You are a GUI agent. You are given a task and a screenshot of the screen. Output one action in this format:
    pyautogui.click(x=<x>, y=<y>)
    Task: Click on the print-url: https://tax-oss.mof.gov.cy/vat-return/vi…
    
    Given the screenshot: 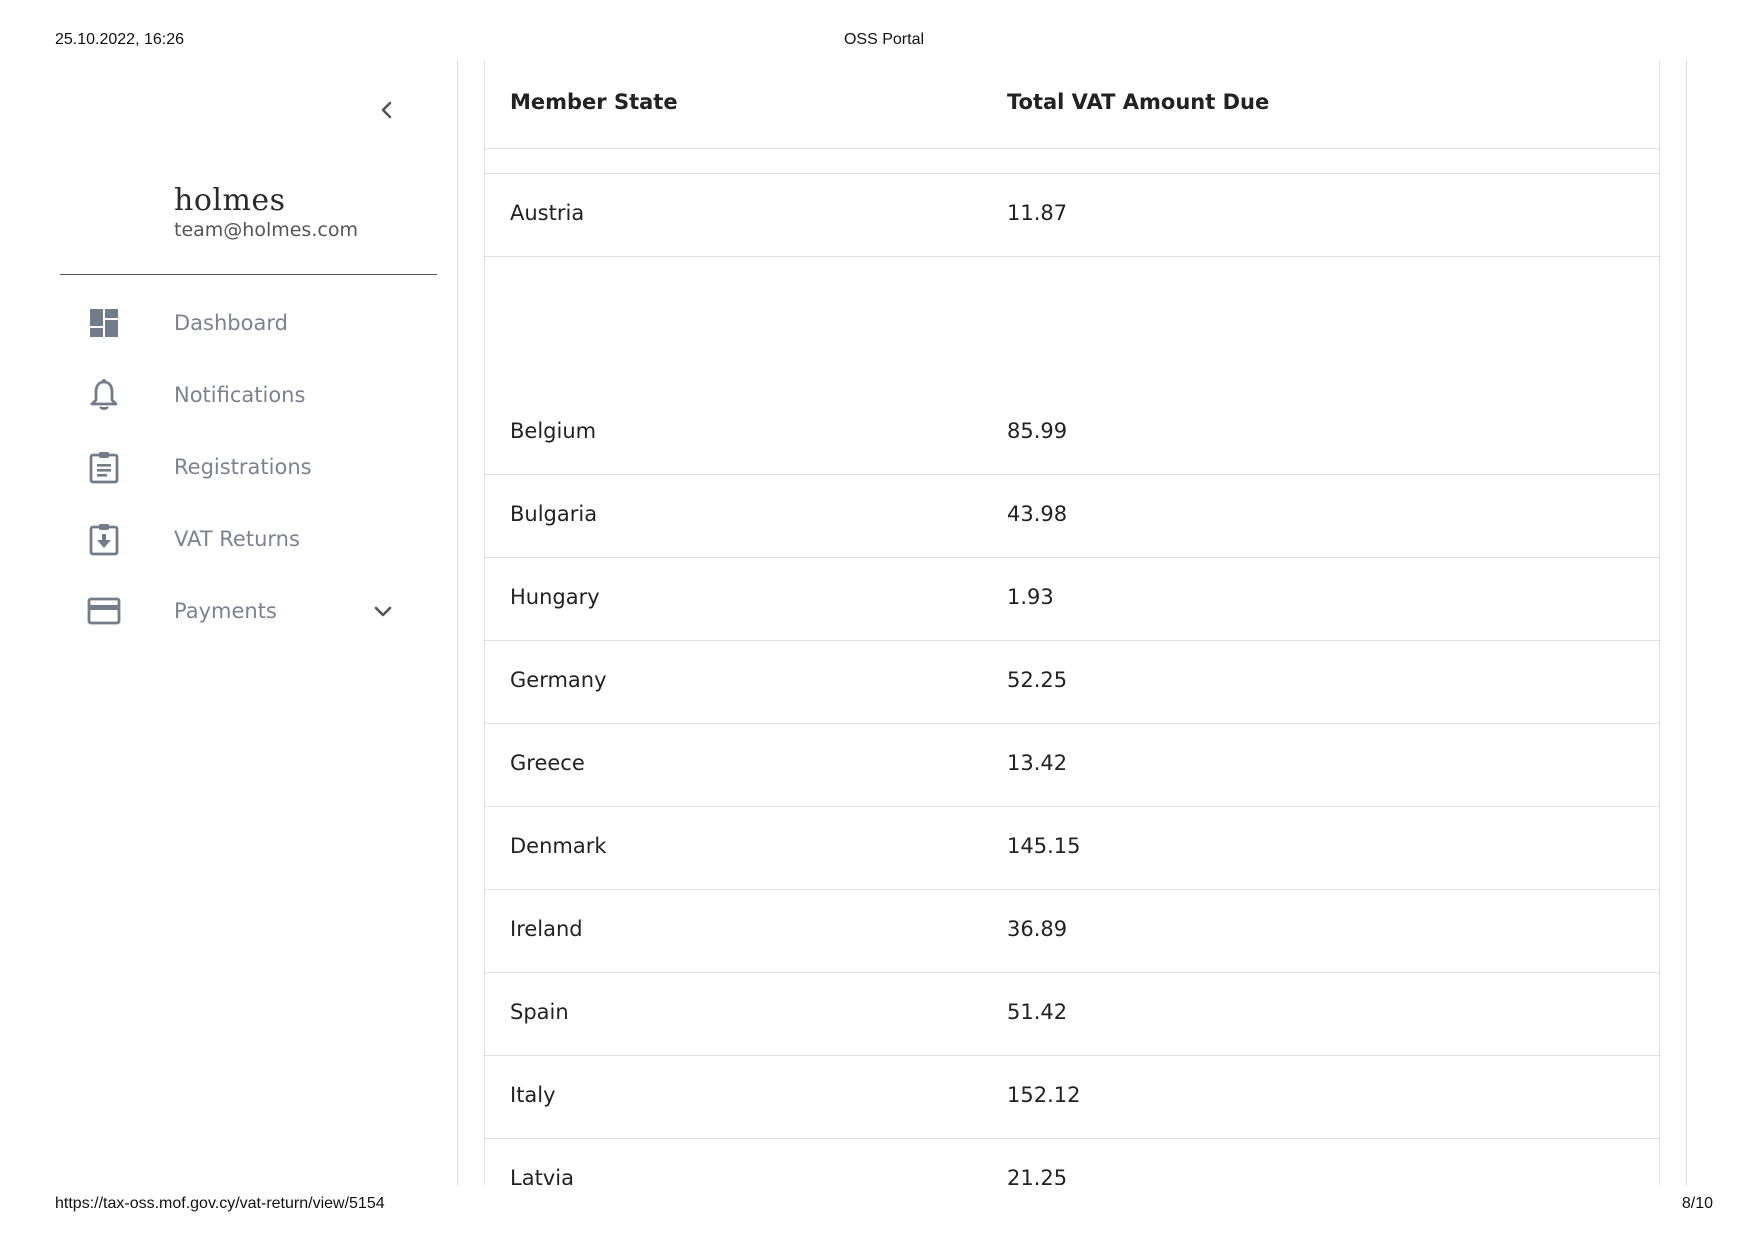 What is the action you would take?
    pyautogui.click(x=220, y=1203)
    